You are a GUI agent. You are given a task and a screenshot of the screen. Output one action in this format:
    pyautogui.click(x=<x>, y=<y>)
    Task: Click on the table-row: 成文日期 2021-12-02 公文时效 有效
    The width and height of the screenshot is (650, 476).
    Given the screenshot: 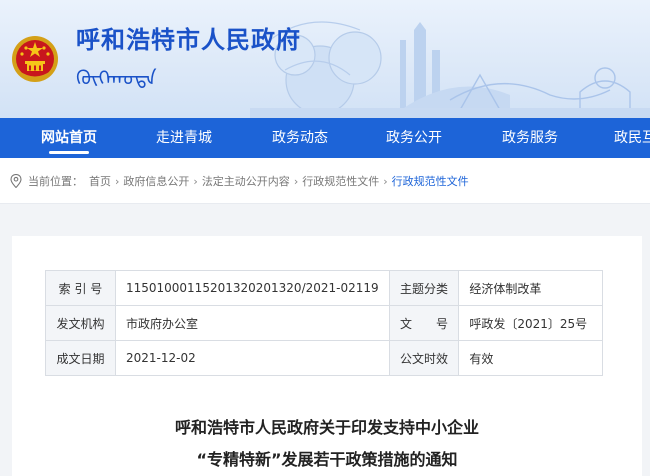 What is the action you would take?
    pyautogui.click(x=324, y=358)
    